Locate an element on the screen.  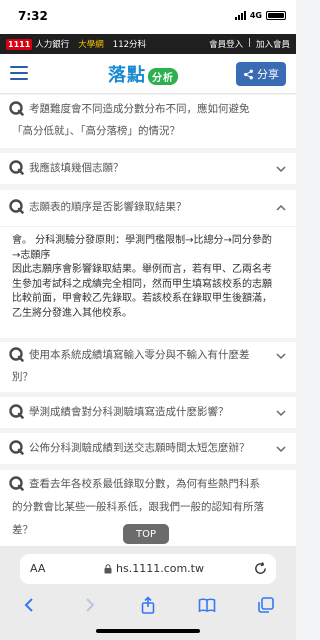
address-bar: AA hs.1111.com.tw is located at coordinates (148, 569).